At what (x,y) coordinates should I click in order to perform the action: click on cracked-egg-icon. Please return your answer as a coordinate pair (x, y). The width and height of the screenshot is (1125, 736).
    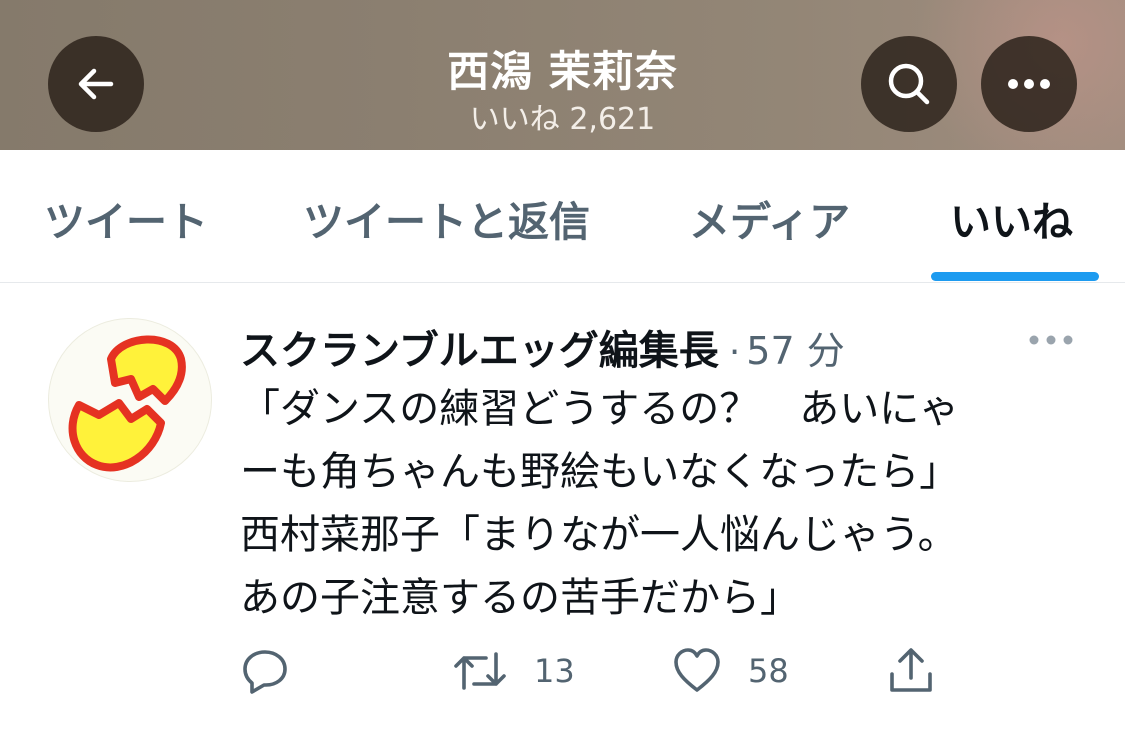
    Looking at the image, I should click on (127, 403).